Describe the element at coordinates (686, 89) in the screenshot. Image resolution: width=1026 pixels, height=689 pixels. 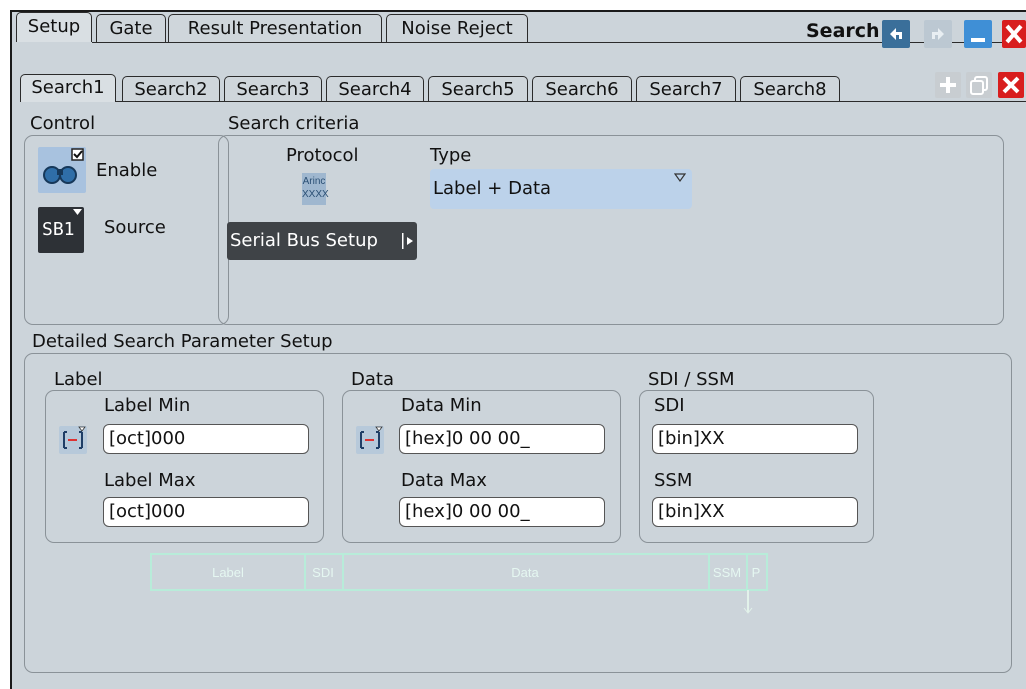
I see `tab-search7: Search7` at that location.